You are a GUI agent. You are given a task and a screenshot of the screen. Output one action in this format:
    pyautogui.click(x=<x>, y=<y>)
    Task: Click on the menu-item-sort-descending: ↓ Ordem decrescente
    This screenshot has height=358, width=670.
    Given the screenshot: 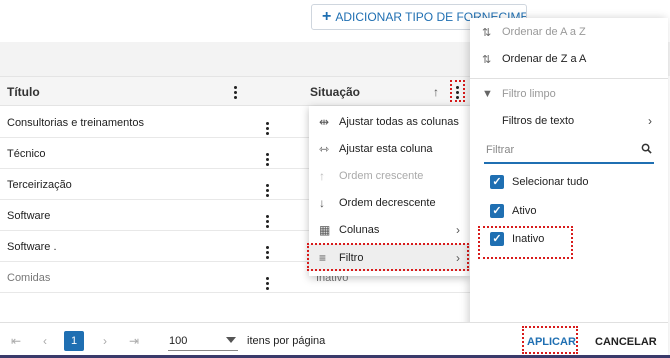 What is the action you would take?
    pyautogui.click(x=389, y=202)
    